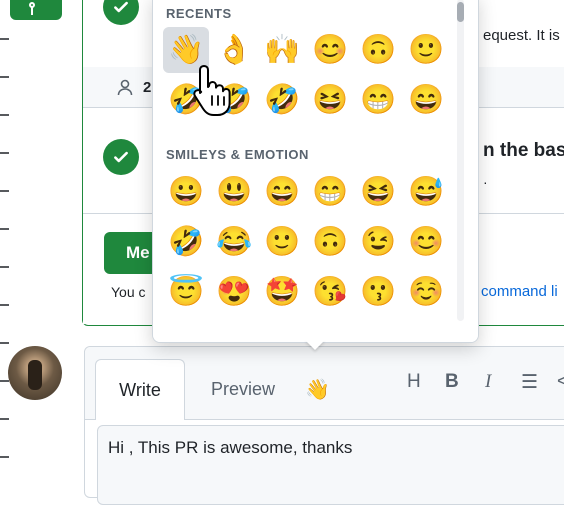 This screenshot has width=564, height=505. What do you see at coordinates (186, 192) in the screenshot?
I see `emoji-option: 😀` at bounding box center [186, 192].